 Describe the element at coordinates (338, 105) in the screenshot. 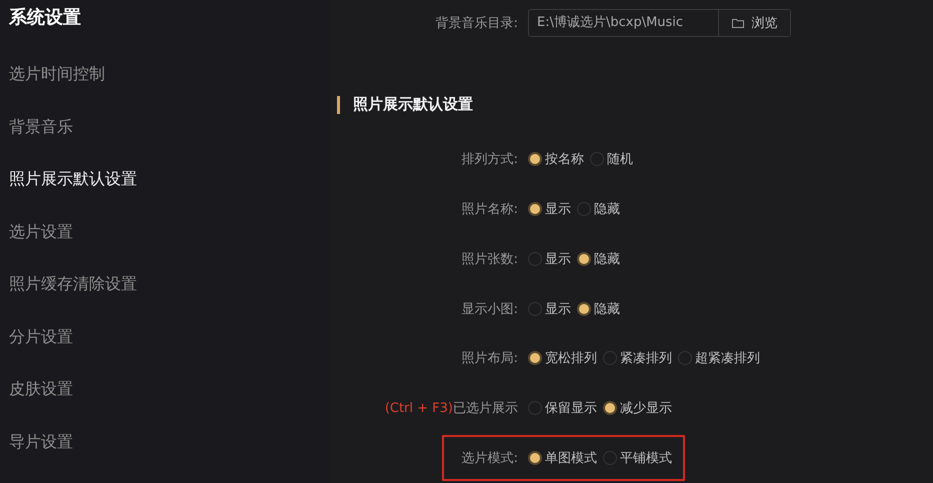

I see `section-marker` at that location.